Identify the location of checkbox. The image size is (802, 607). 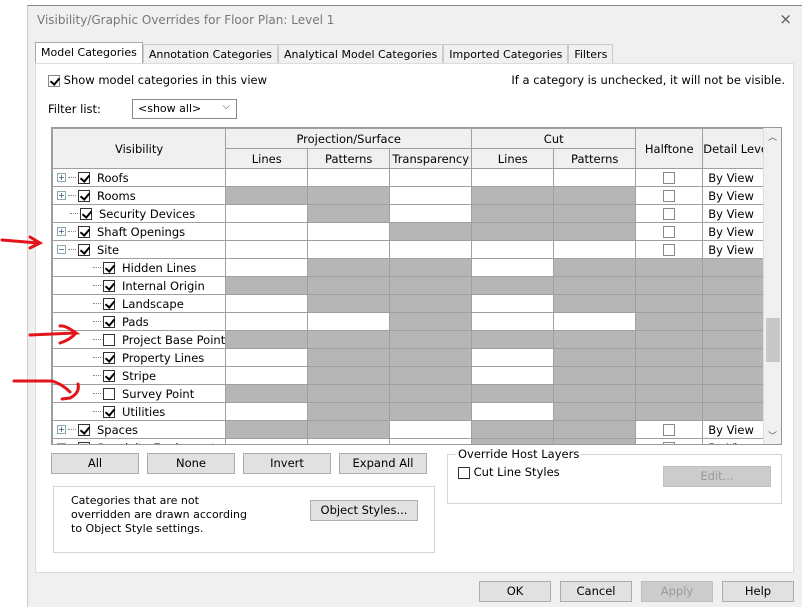
(464, 472).